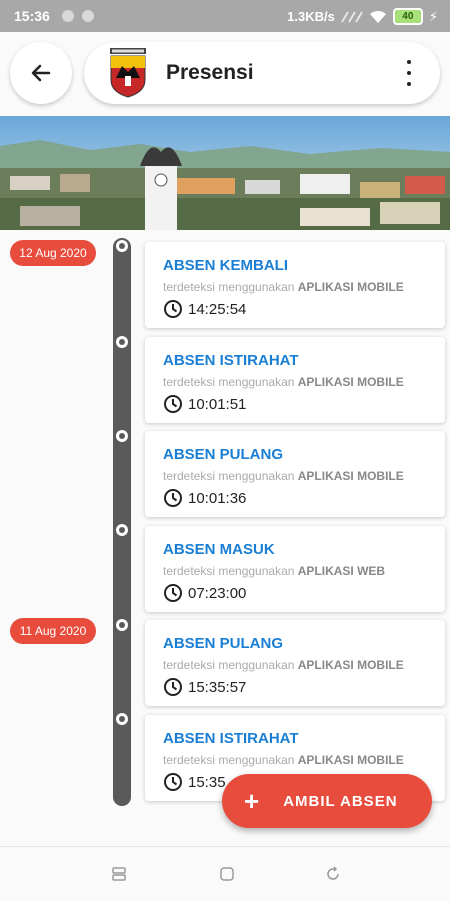  I want to click on page-title: Presensi, so click(210, 72).